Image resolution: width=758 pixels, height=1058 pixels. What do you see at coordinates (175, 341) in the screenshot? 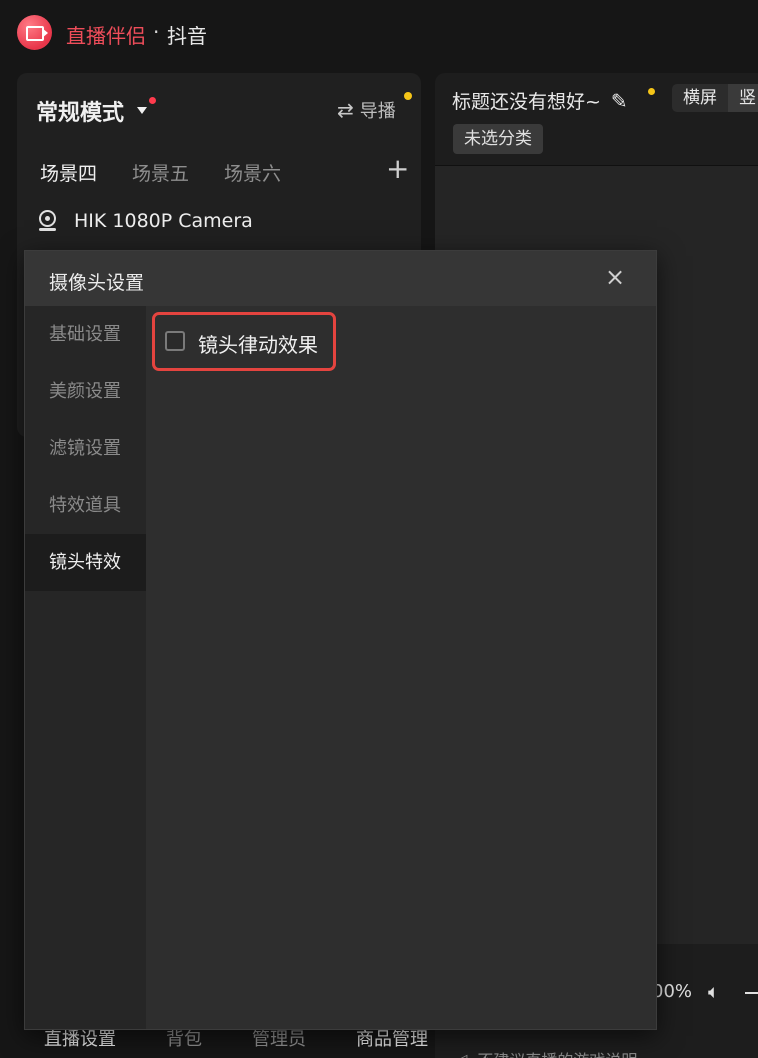
I see `lens-rhythm-checkbox` at bounding box center [175, 341].